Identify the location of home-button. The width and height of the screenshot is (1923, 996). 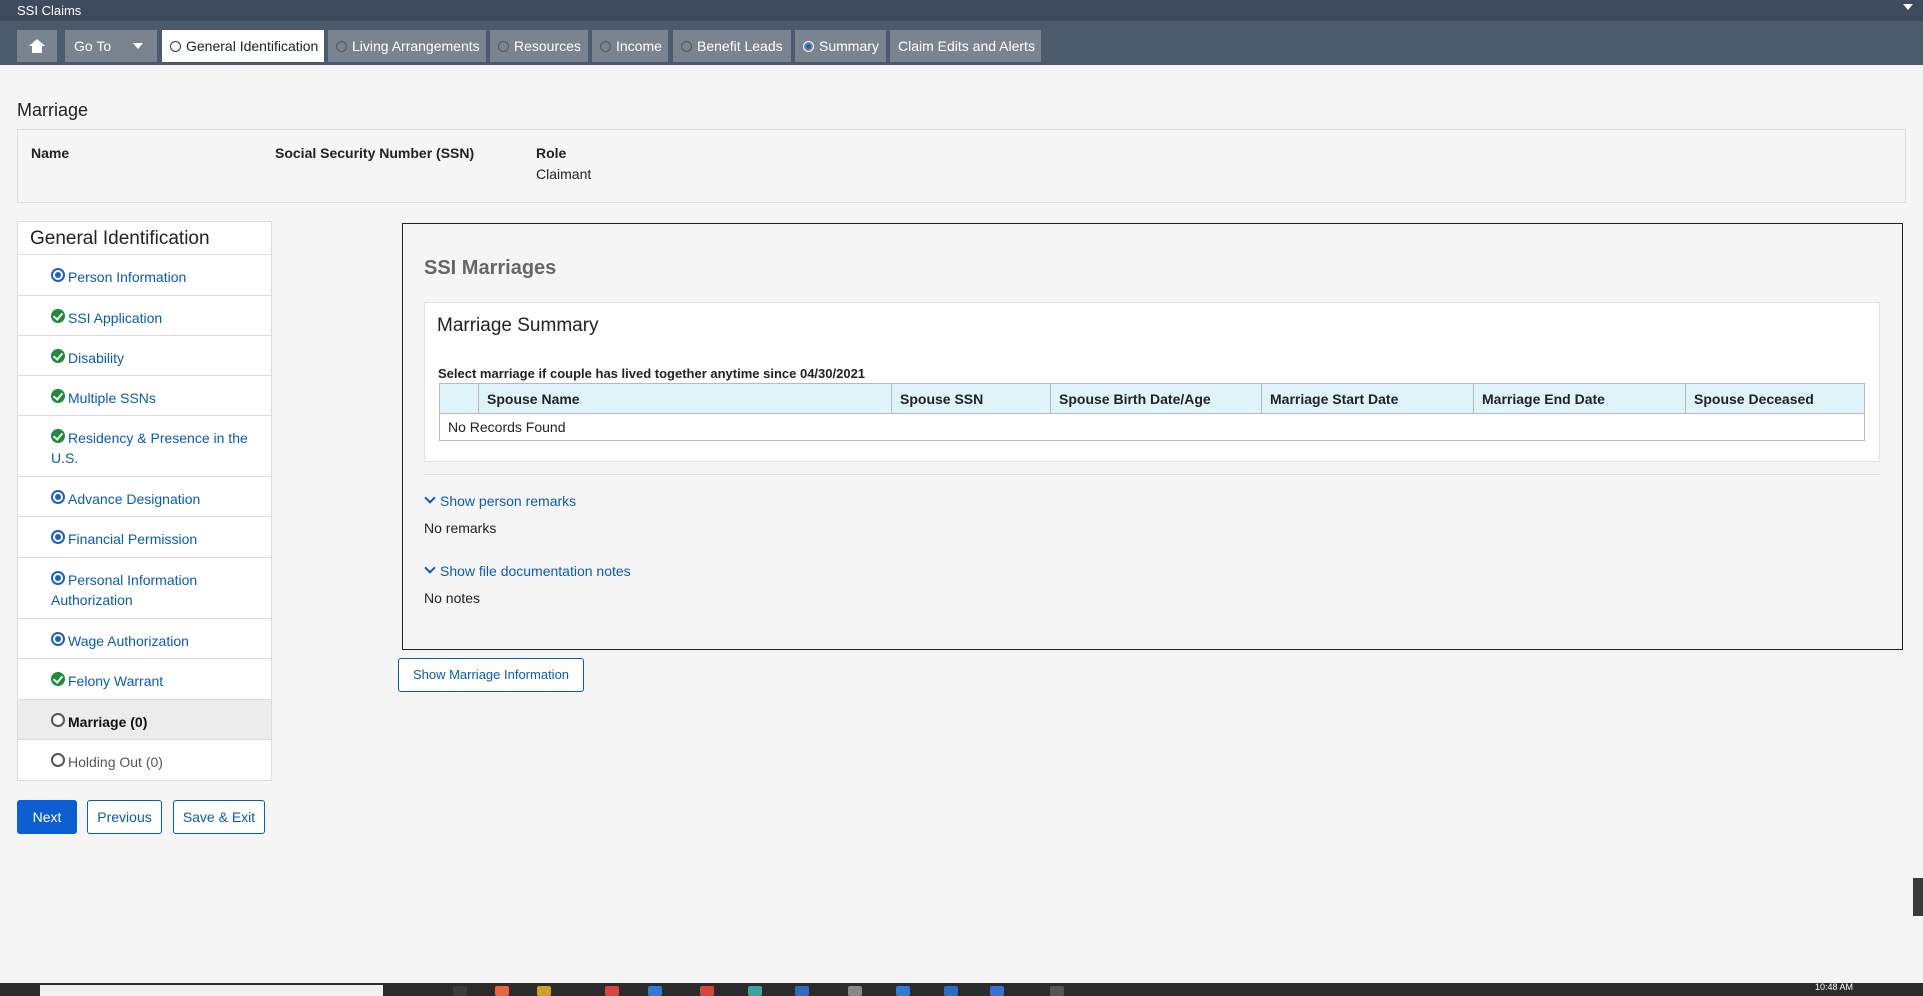
(37, 46).